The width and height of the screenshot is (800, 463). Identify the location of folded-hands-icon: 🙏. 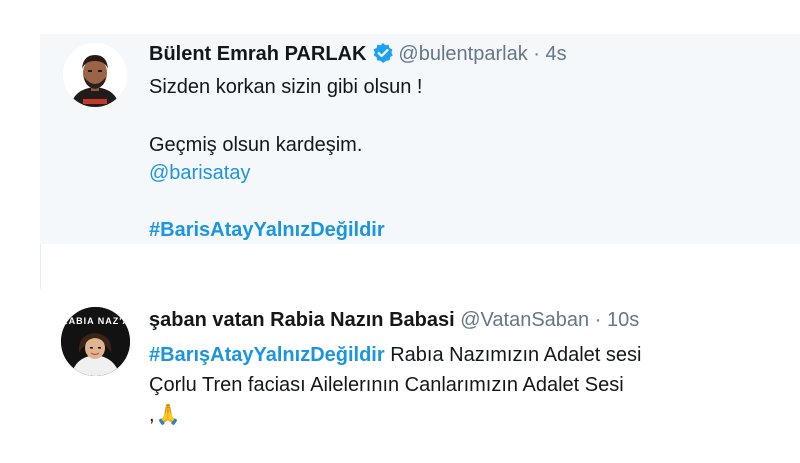
(168, 415).